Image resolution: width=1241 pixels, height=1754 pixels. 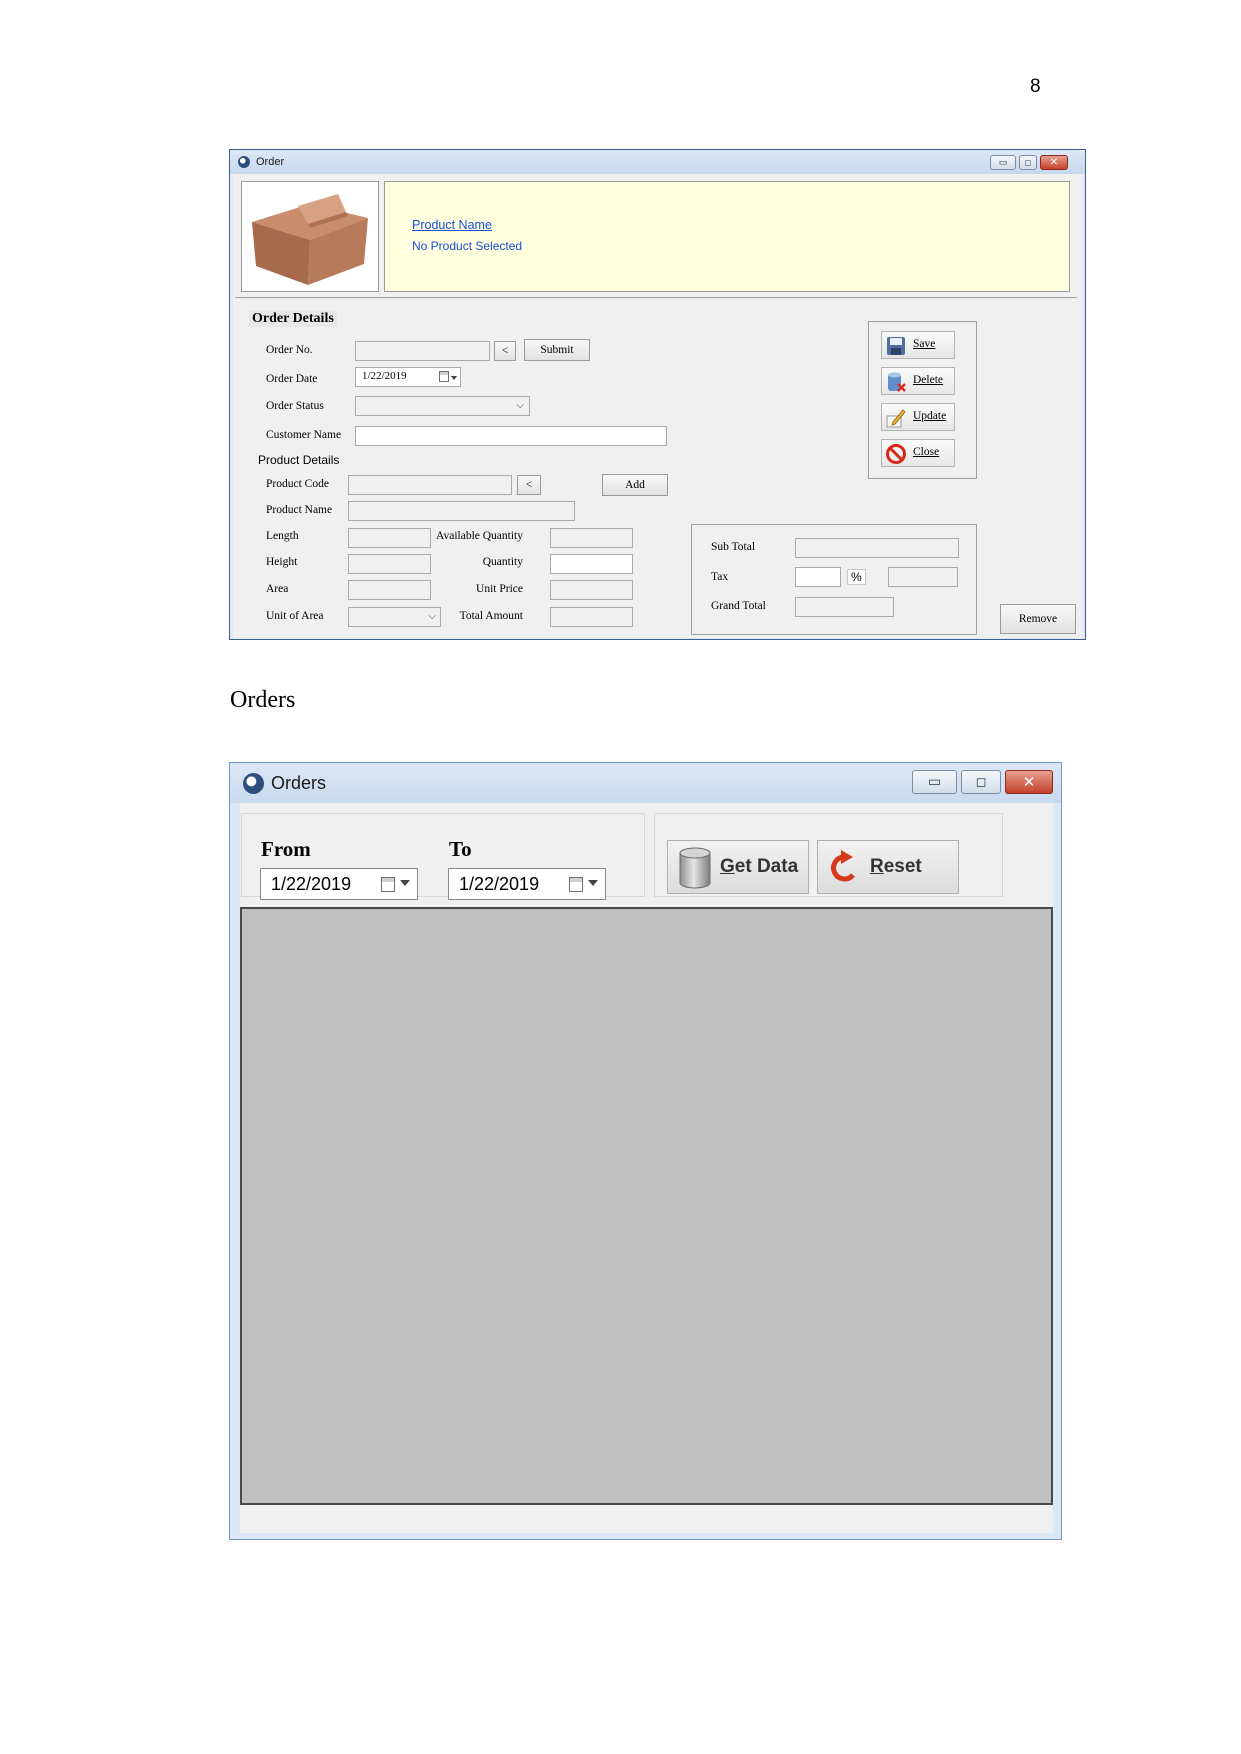 I want to click on customer-name-label: Customer Name, so click(x=304, y=435).